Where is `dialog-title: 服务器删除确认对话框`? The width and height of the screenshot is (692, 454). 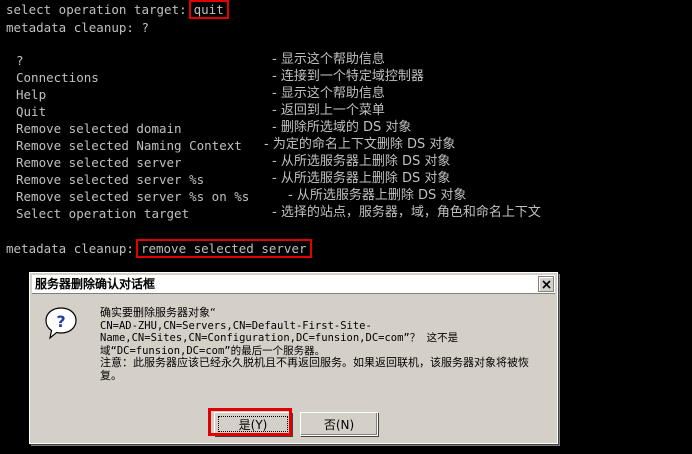
dialog-title: 服务器删除确认对话框 is located at coordinates (95, 284).